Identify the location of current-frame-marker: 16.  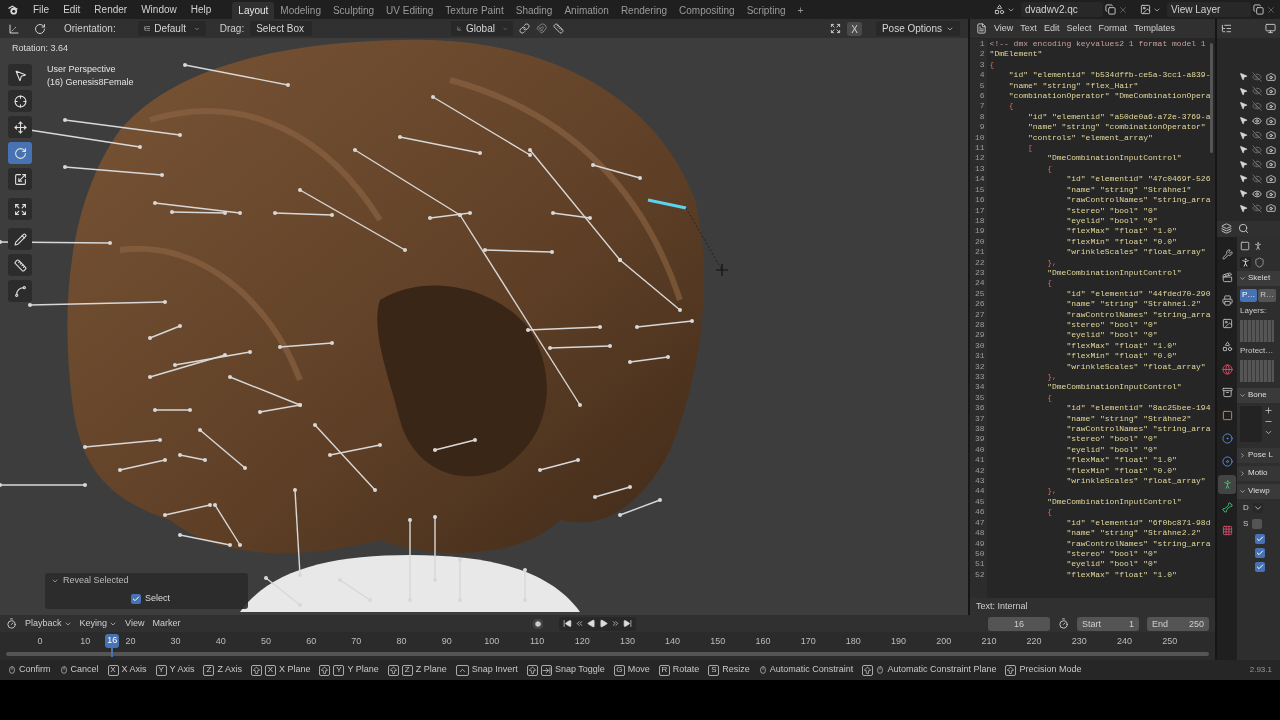
(112, 641).